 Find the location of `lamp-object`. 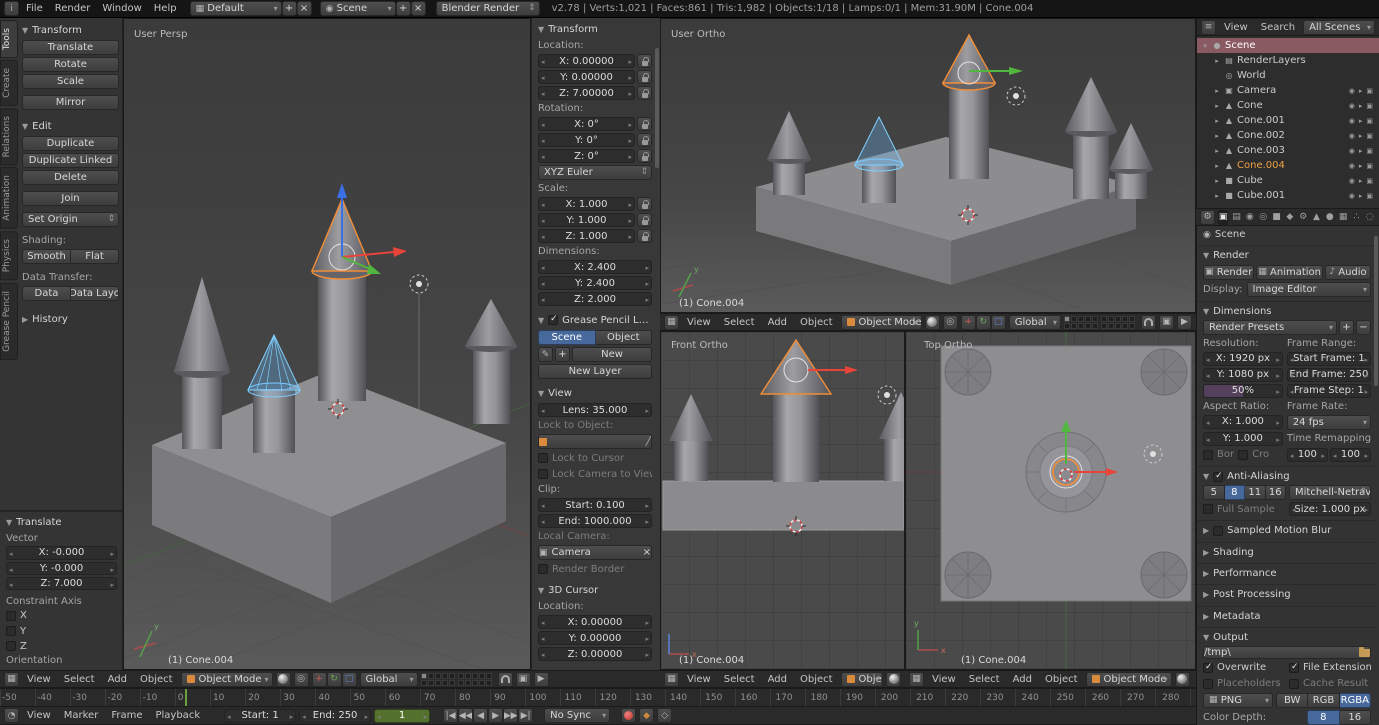

lamp-object is located at coordinates (1016, 96).